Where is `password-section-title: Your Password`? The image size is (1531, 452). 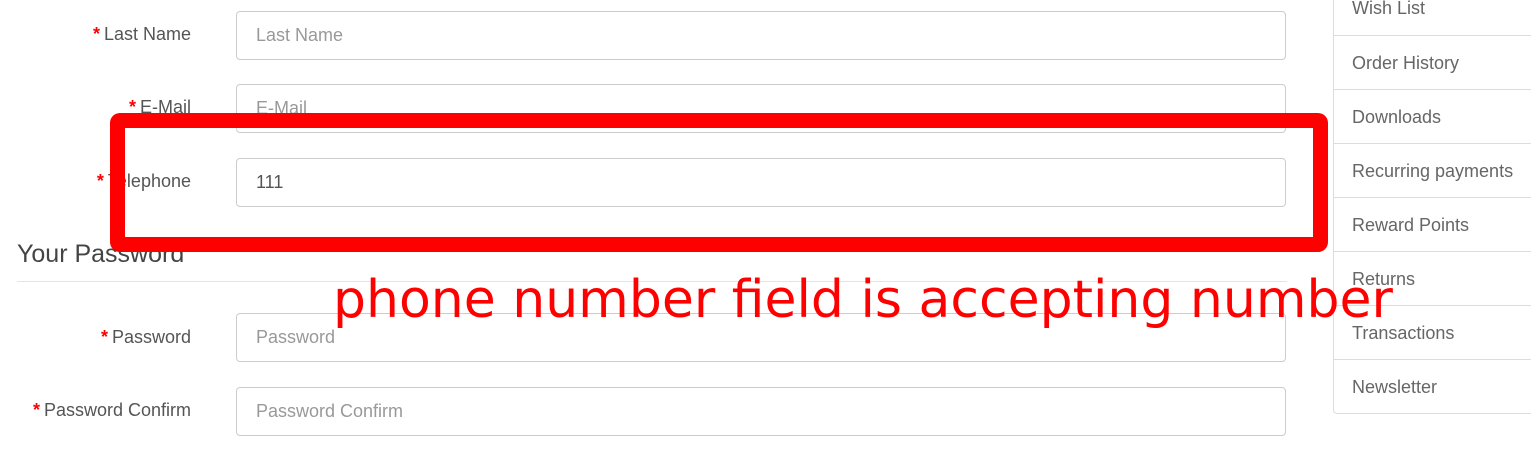
password-section-title: Your Password is located at coordinates (101, 254).